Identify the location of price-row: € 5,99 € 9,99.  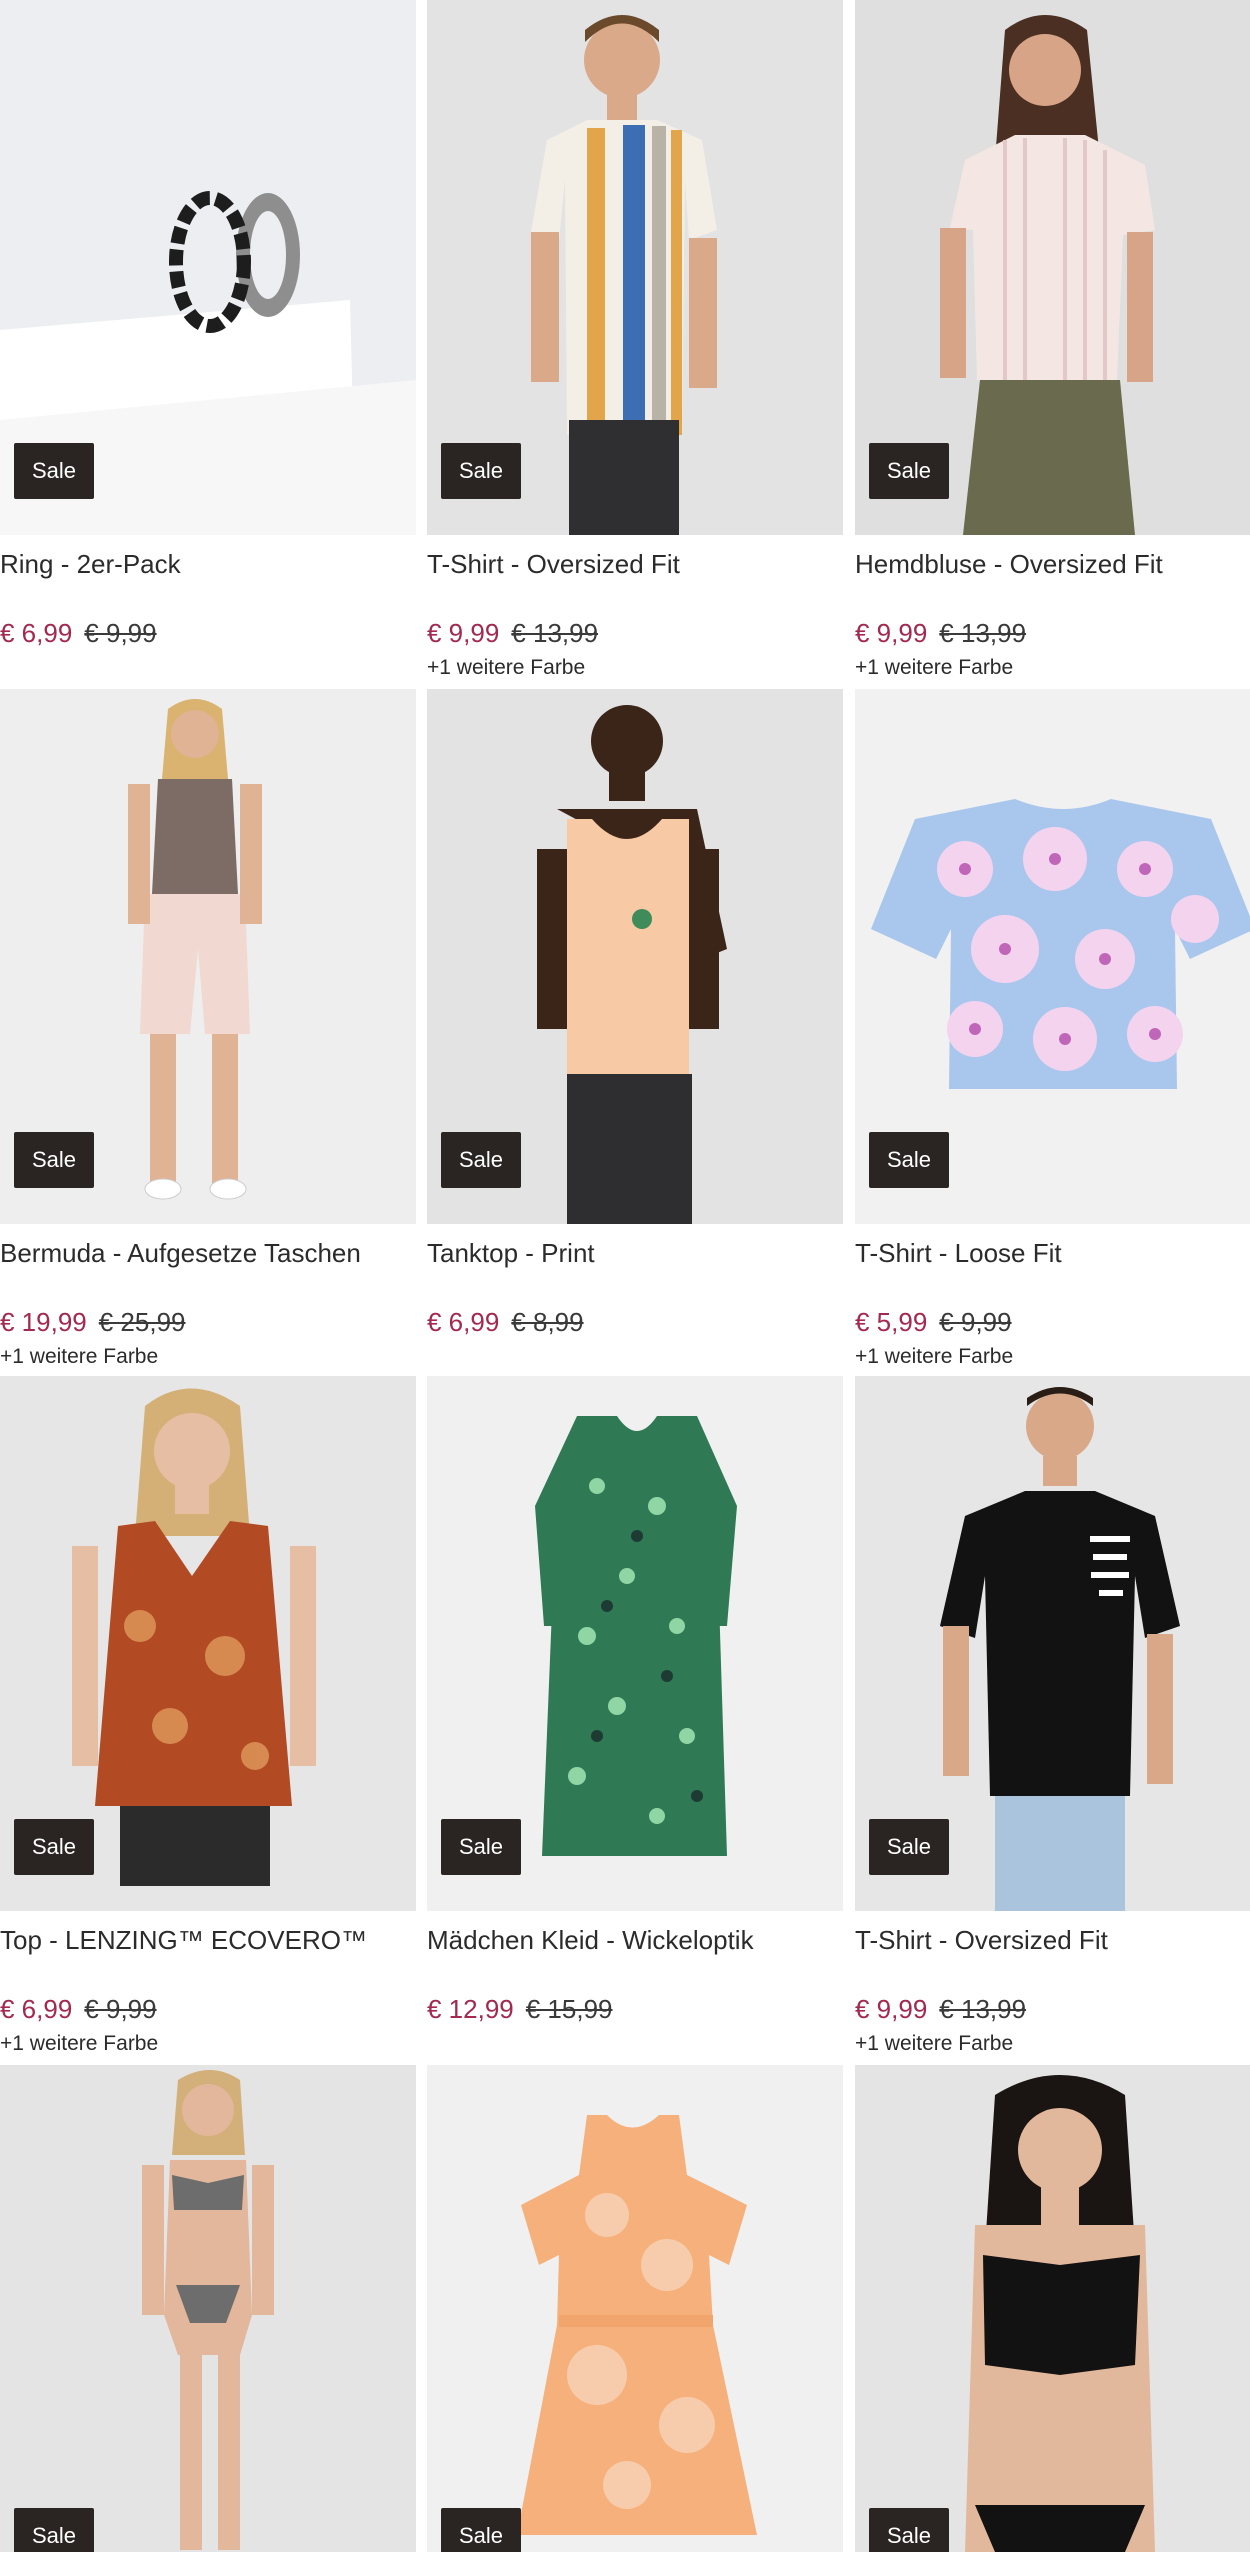
(1052, 1322).